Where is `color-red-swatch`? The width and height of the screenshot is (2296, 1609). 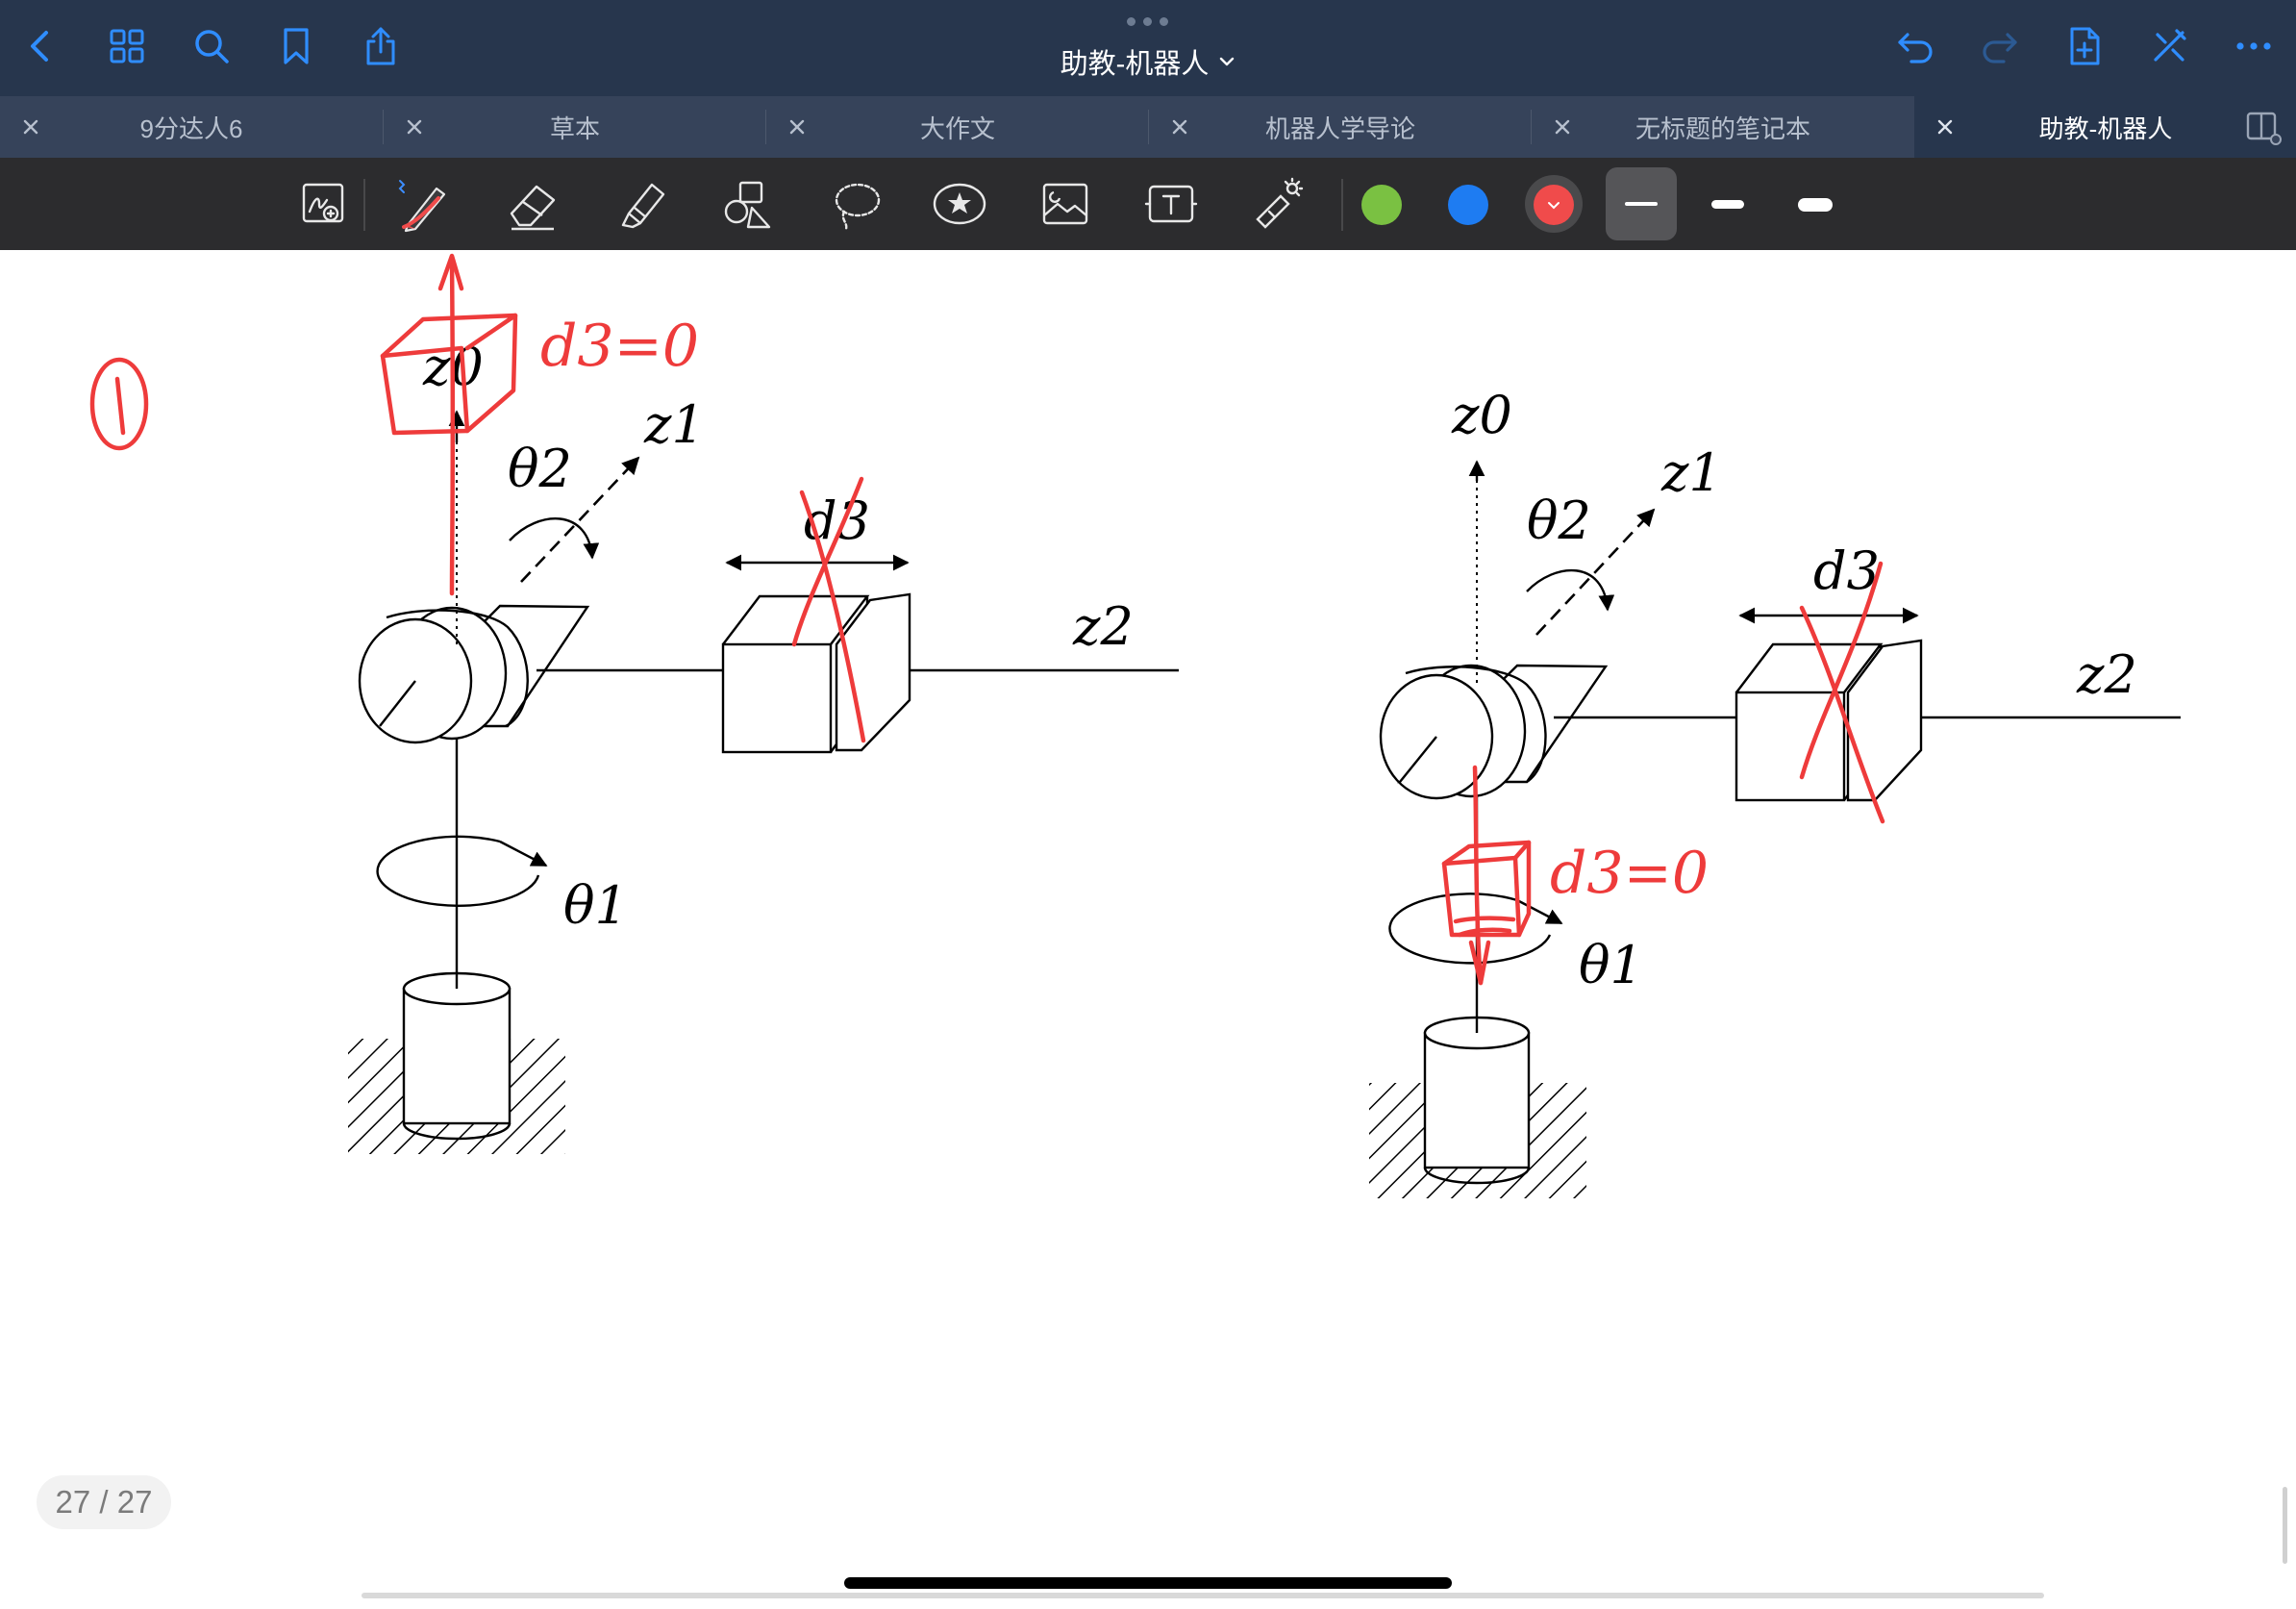
color-red-swatch is located at coordinates (1554, 205).